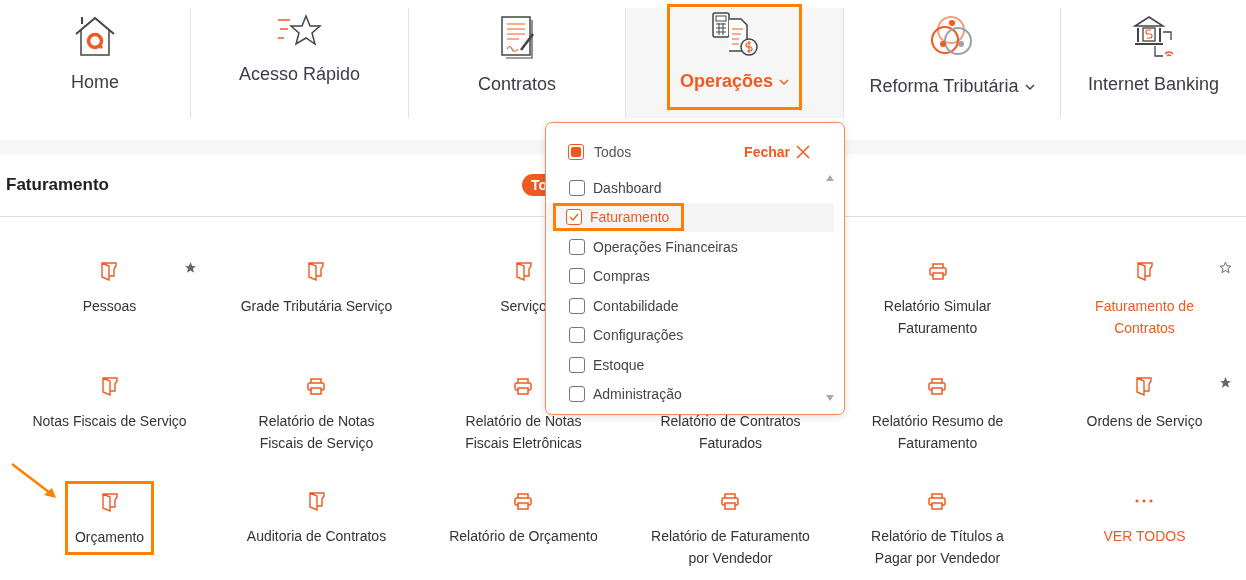  Describe the element at coordinates (95, 36) in the screenshot. I see `house-icon` at that location.